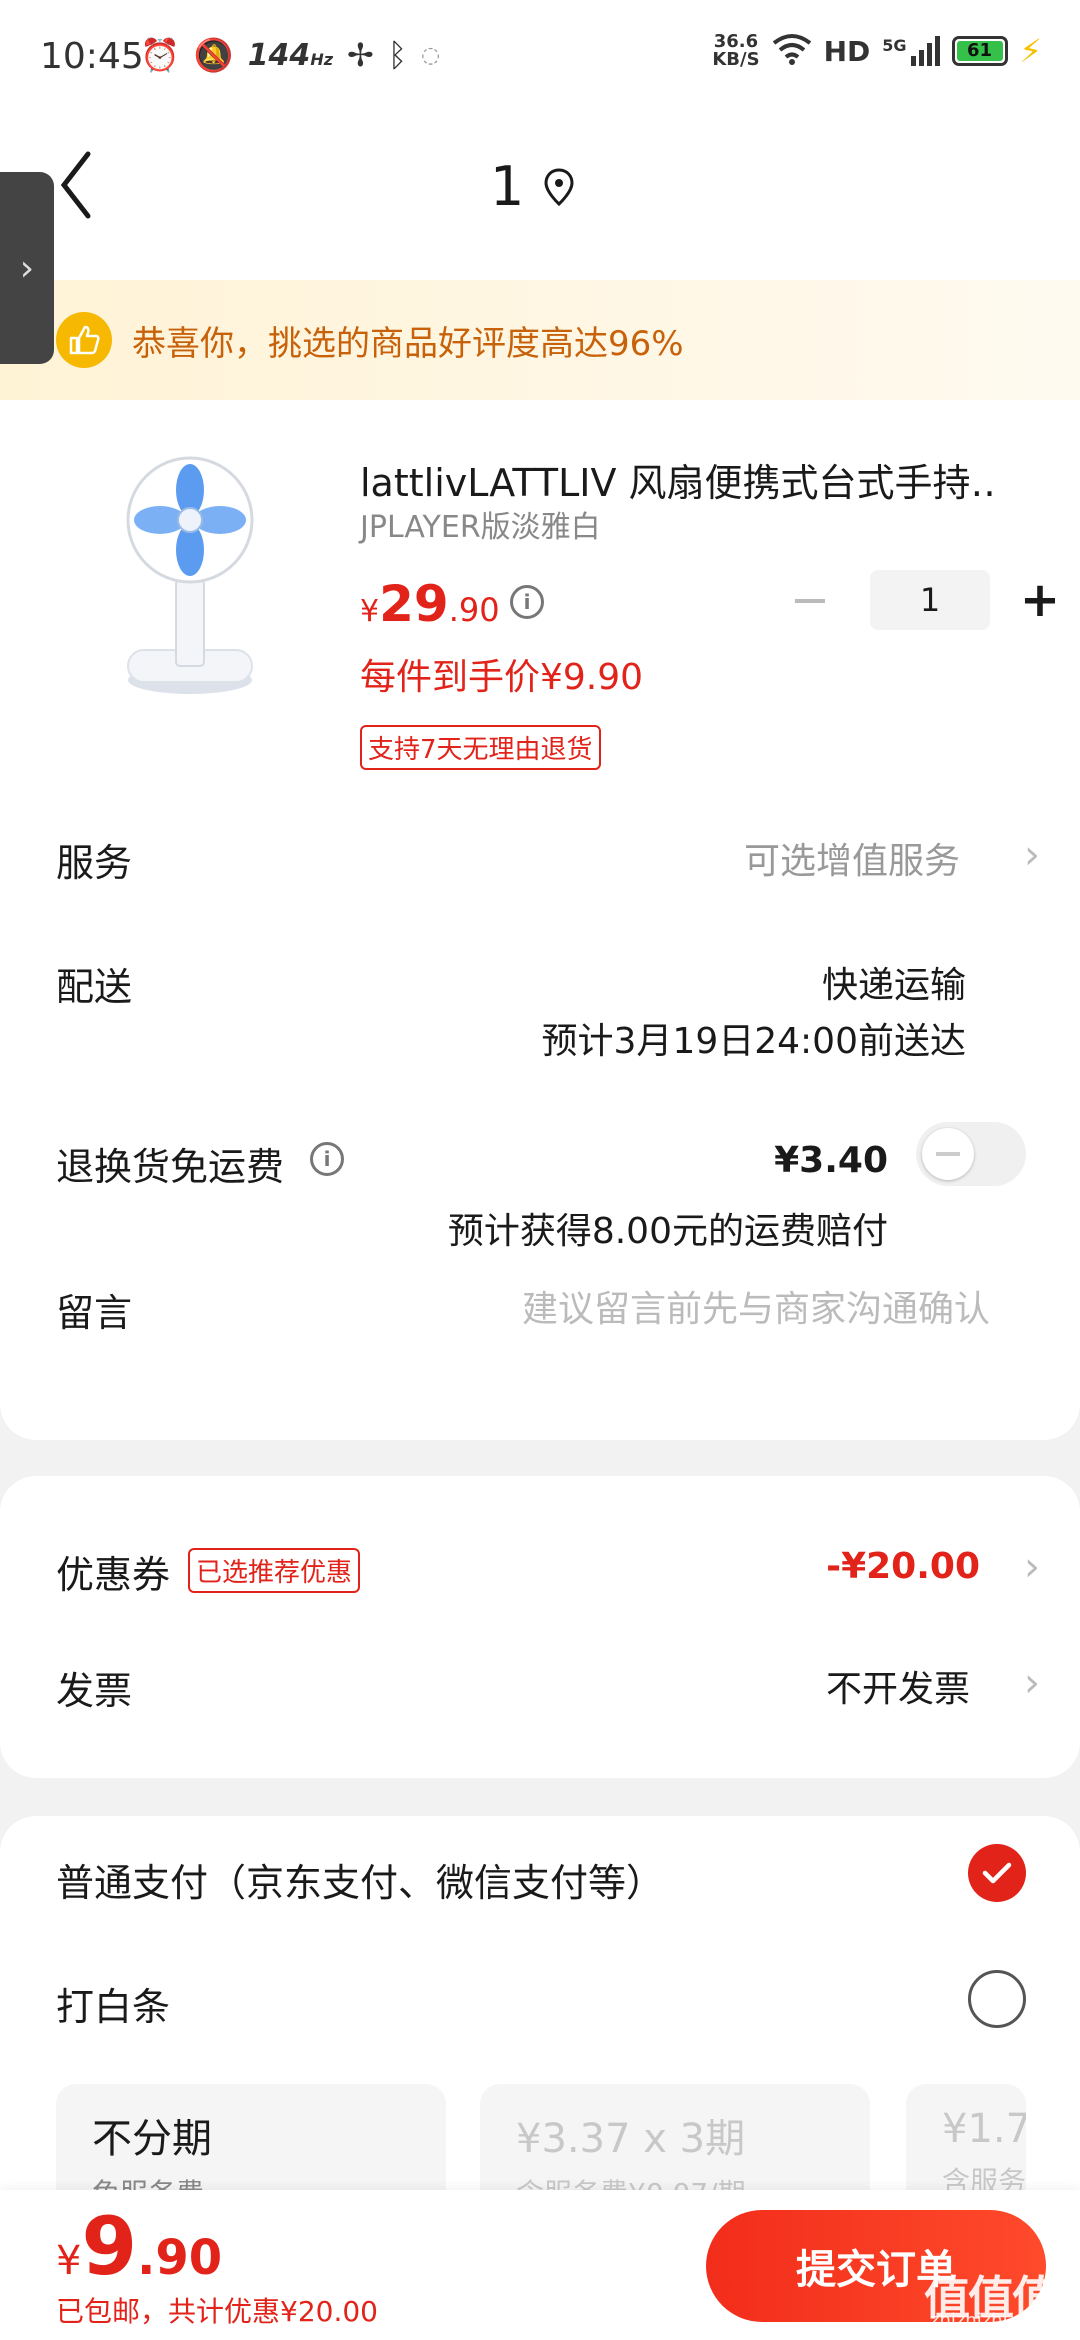  I want to click on quantity-input: 1, so click(930, 600).